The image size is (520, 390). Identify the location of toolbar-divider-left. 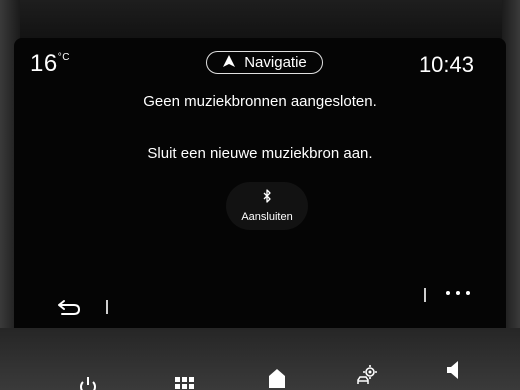
(107, 307).